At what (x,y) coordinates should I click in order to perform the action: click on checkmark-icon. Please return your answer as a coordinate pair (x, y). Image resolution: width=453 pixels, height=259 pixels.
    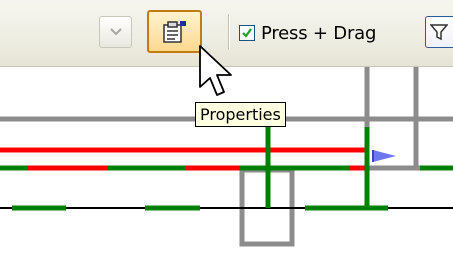
    Looking at the image, I should click on (247, 33).